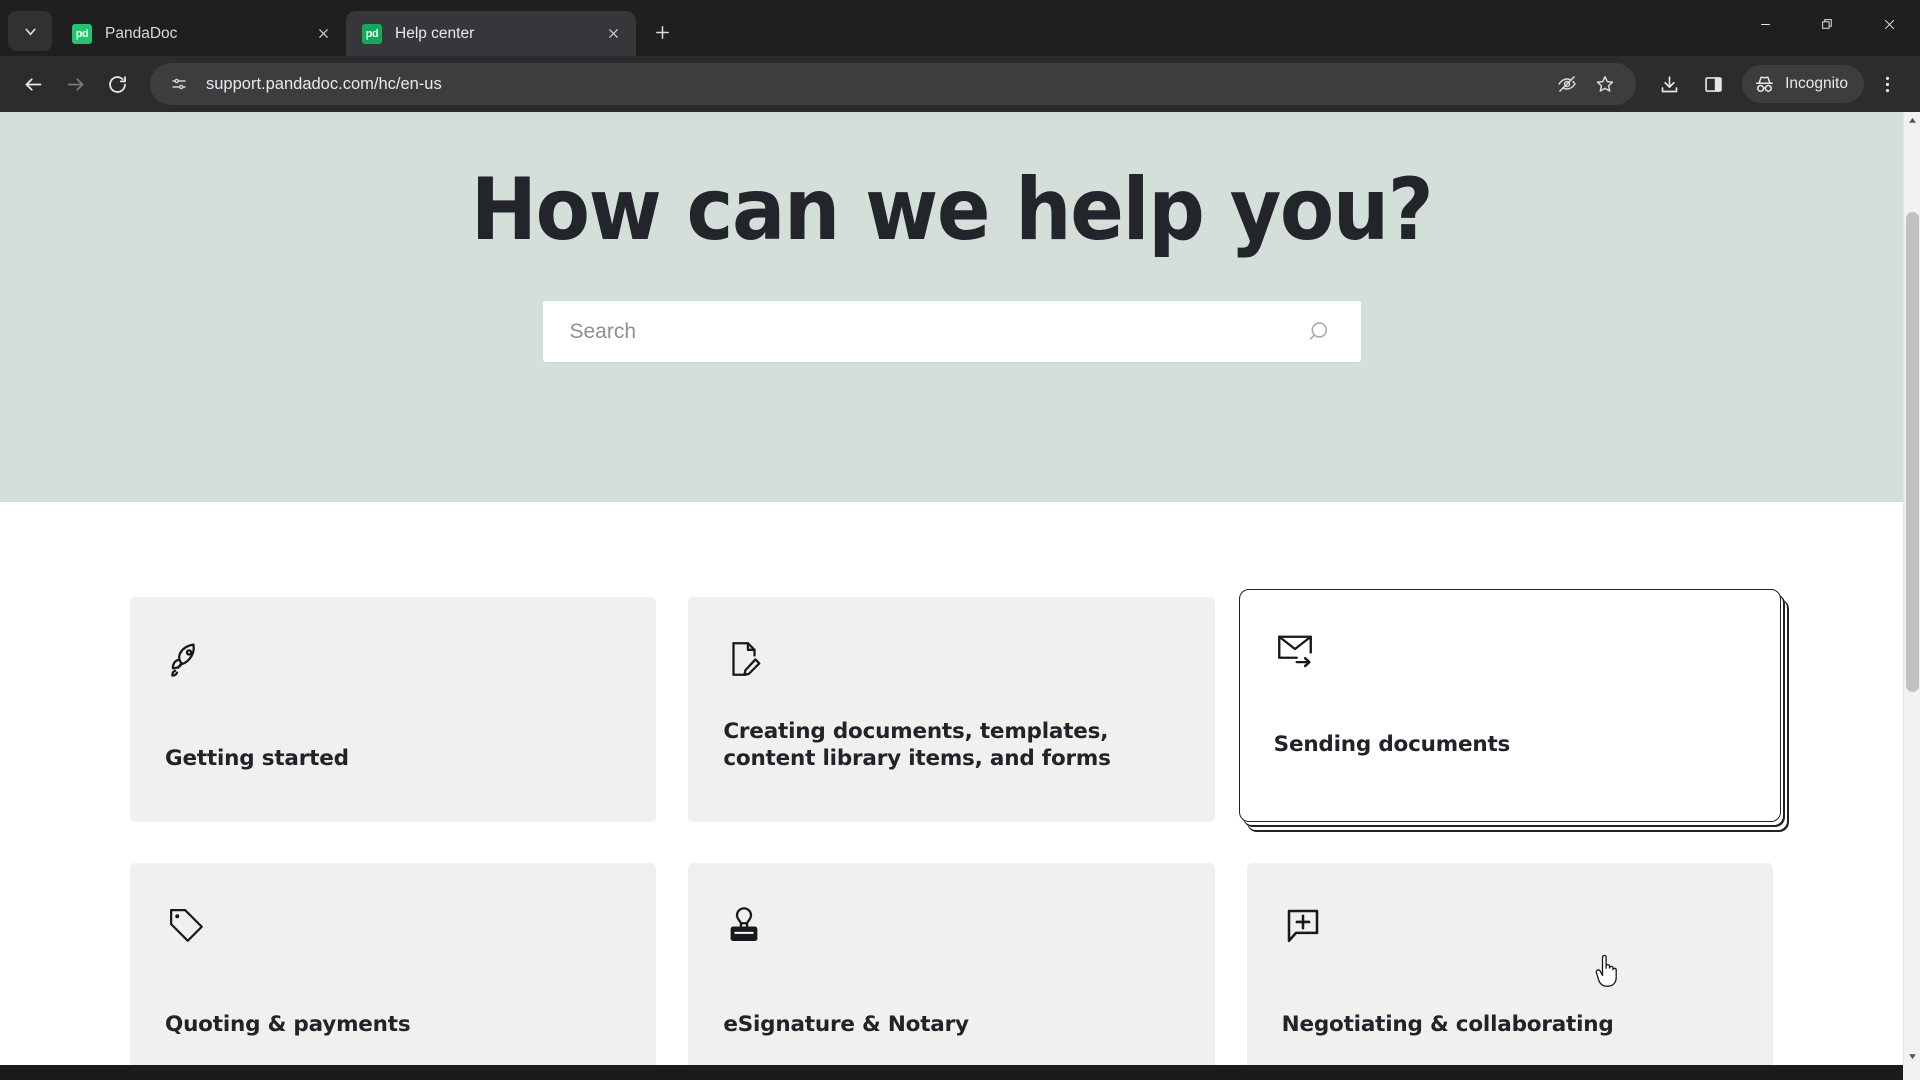  What do you see at coordinates (951, 1072) in the screenshot?
I see `horizontal-scrollbar` at bounding box center [951, 1072].